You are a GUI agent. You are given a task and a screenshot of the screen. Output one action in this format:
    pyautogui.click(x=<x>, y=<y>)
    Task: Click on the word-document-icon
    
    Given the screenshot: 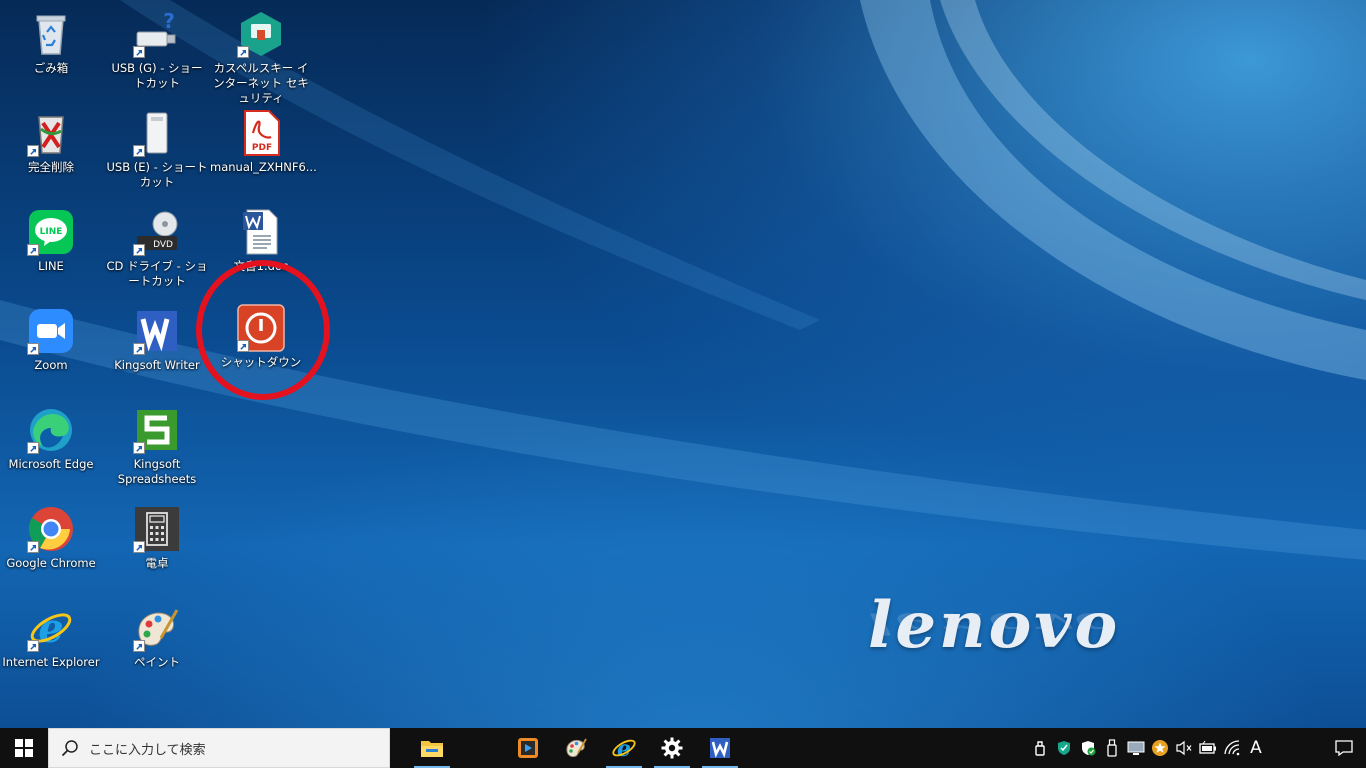 What is the action you would take?
    pyautogui.click(x=261, y=232)
    